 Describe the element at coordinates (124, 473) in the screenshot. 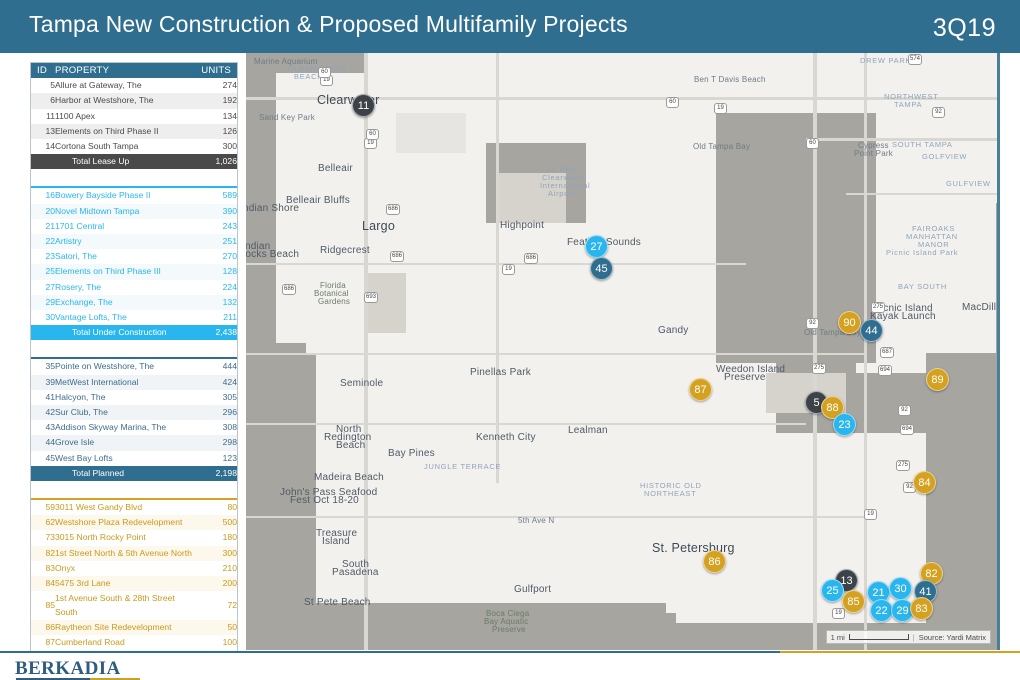

I see `total-label: Total Planned` at that location.